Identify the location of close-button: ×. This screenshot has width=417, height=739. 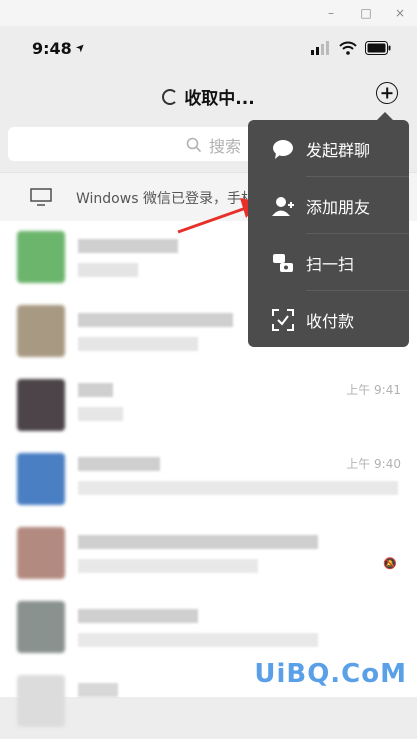
(400, 13).